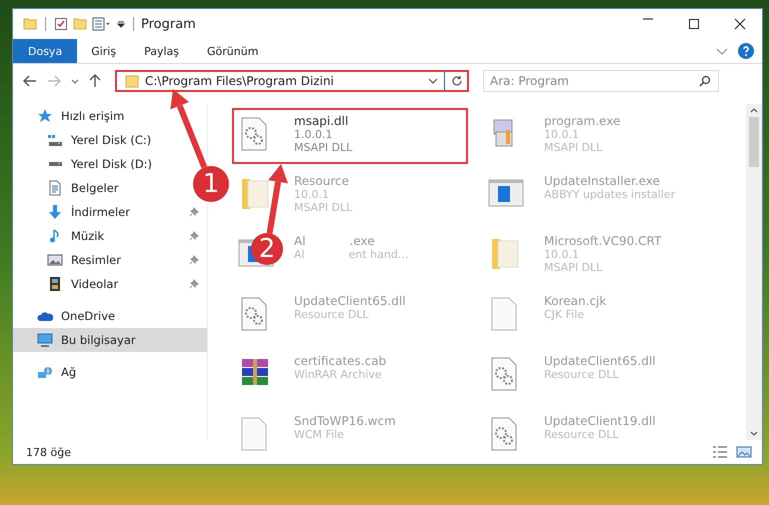  Describe the element at coordinates (694, 24) in the screenshot. I see `maximize-icon` at that location.